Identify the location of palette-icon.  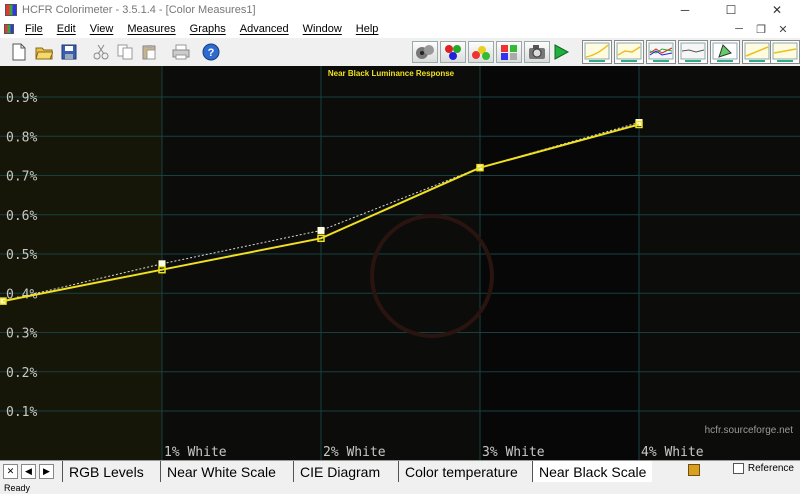
(509, 52).